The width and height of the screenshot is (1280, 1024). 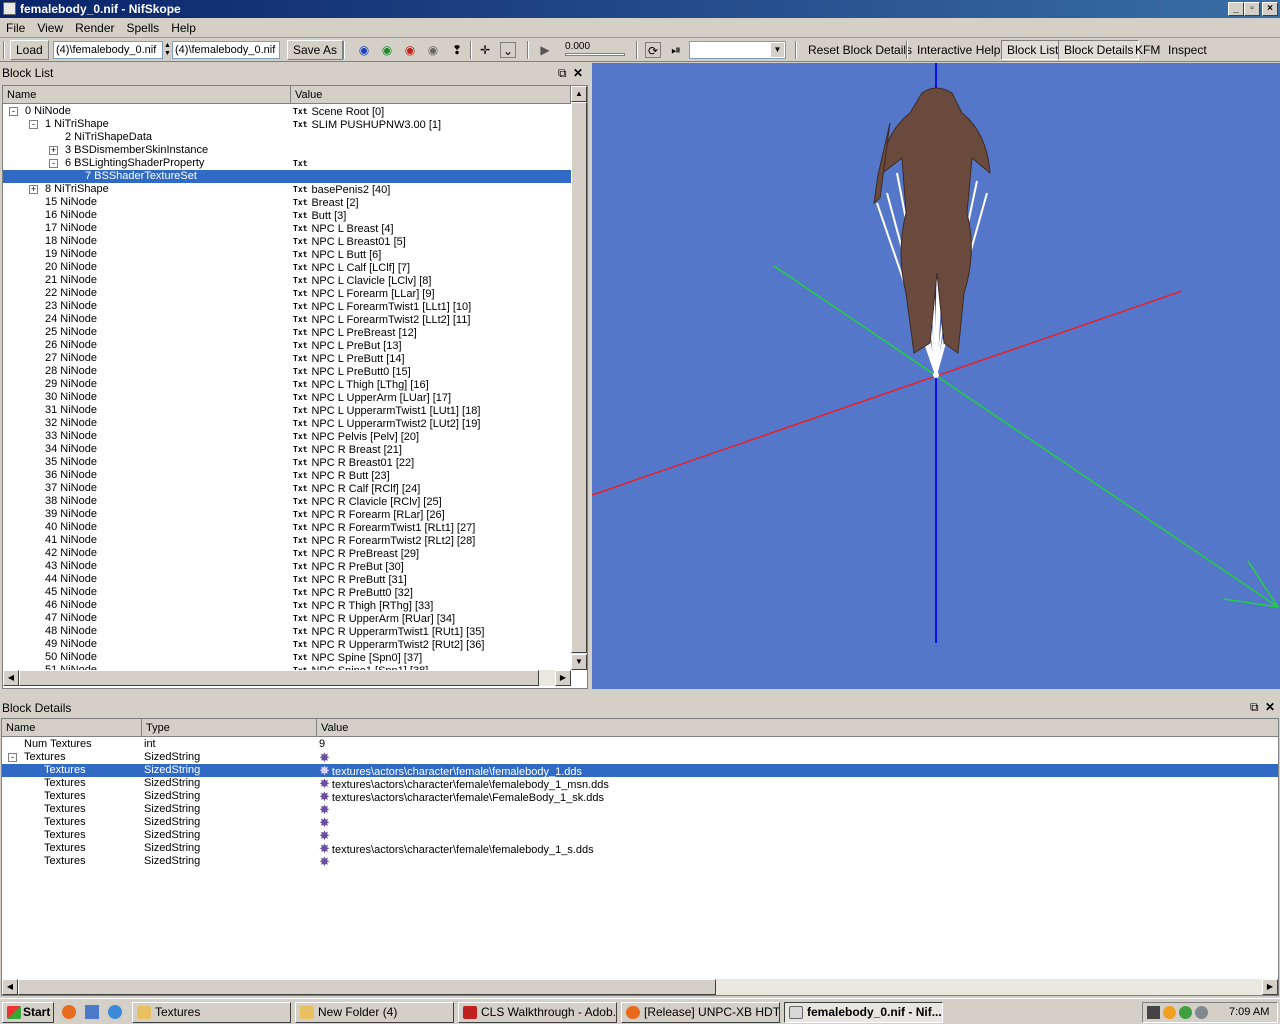 I want to click on load-path-input: (4)\femalebody_0.nif, so click(x=108, y=50).